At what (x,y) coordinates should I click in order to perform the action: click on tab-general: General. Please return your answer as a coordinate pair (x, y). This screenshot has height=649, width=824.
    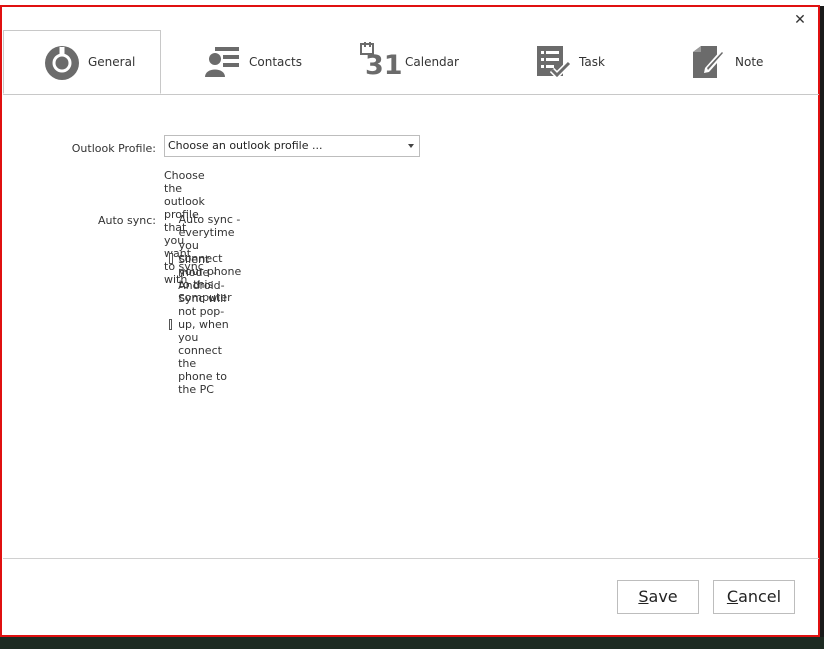
    Looking at the image, I should click on (82, 62).